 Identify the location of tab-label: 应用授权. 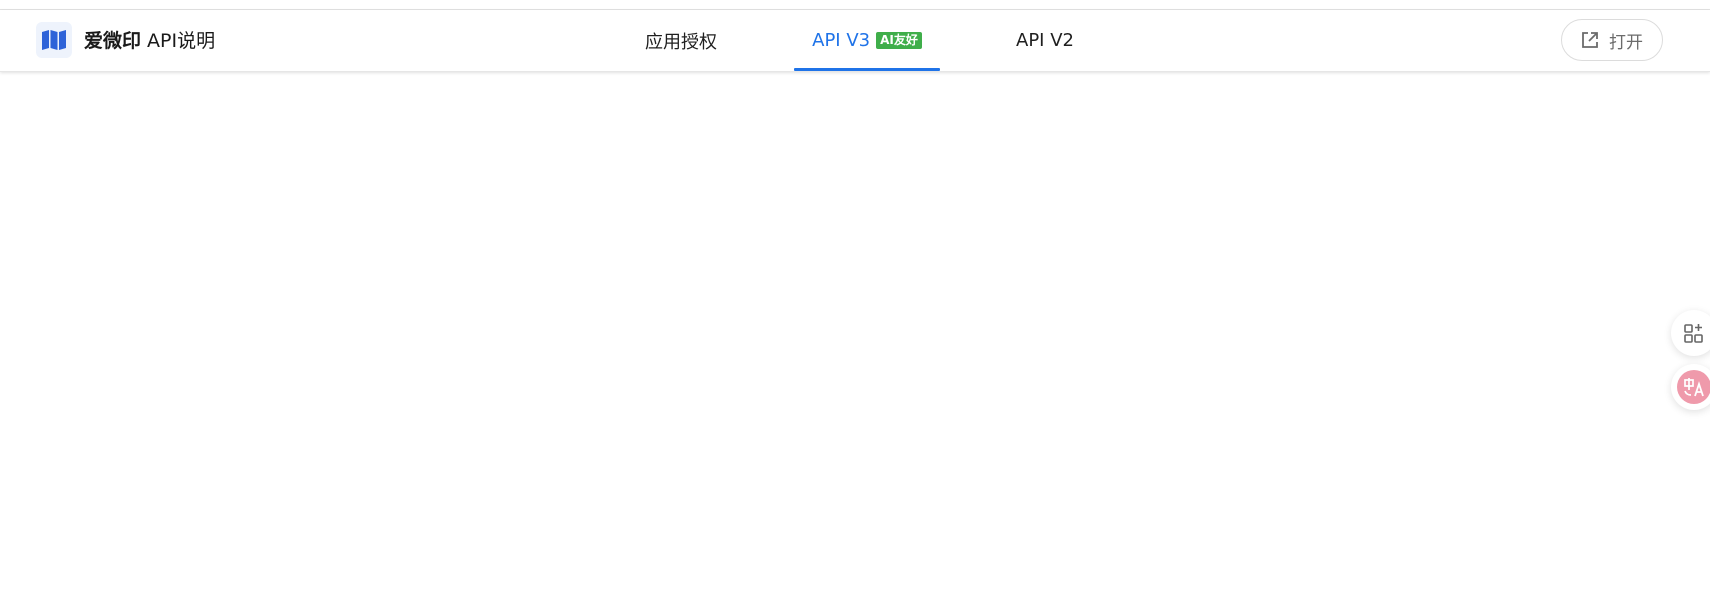
(681, 42).